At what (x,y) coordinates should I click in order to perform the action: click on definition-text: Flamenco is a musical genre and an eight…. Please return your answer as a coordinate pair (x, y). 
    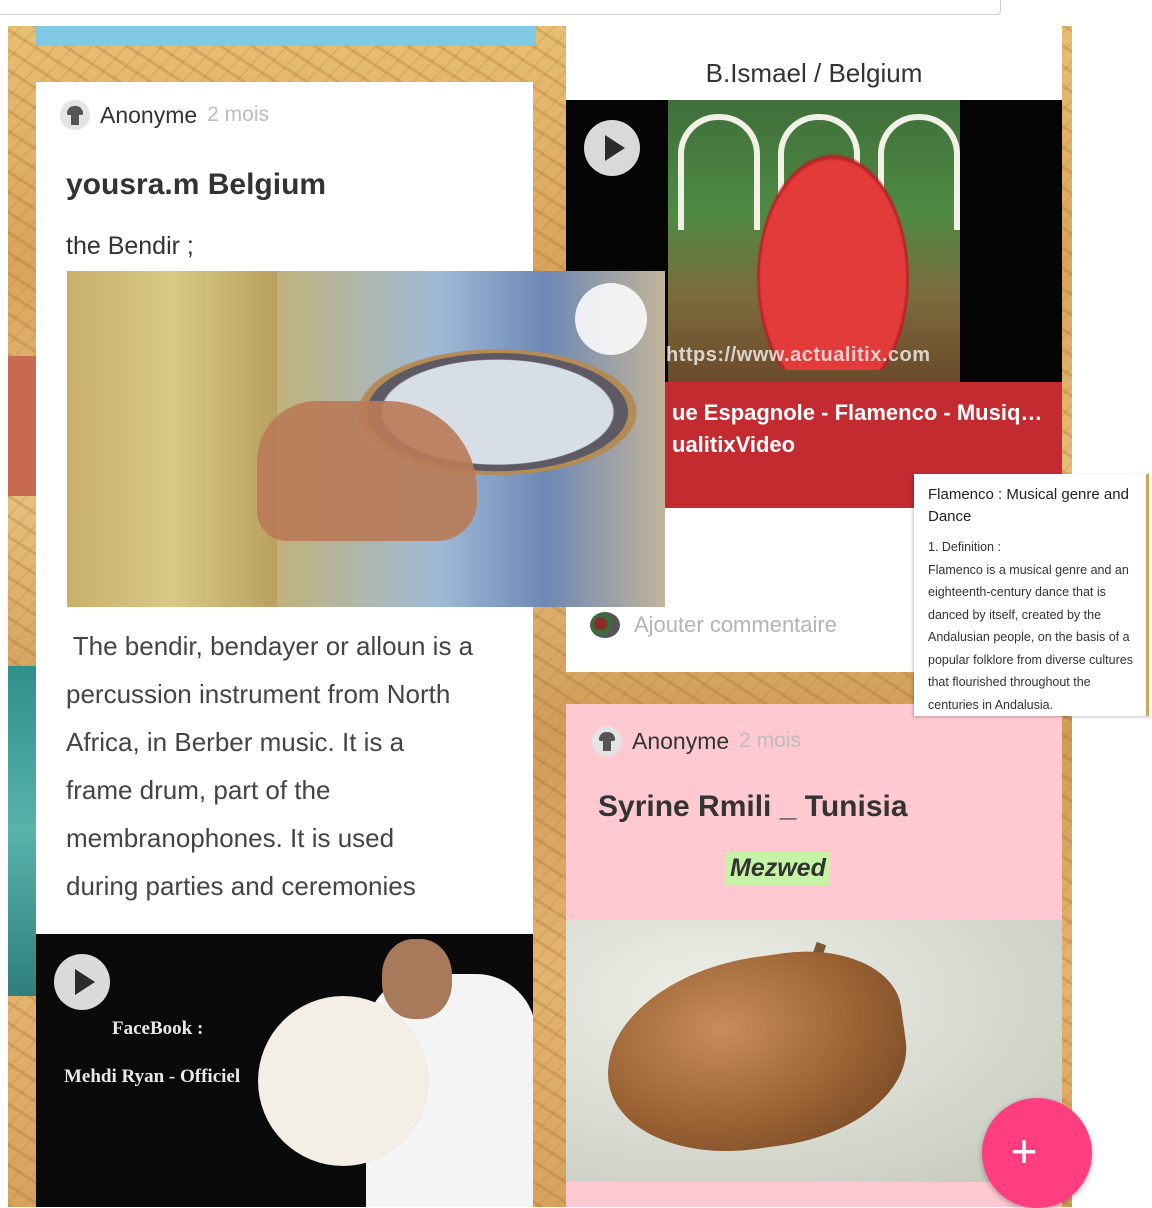
    Looking at the image, I should click on (1030, 637).